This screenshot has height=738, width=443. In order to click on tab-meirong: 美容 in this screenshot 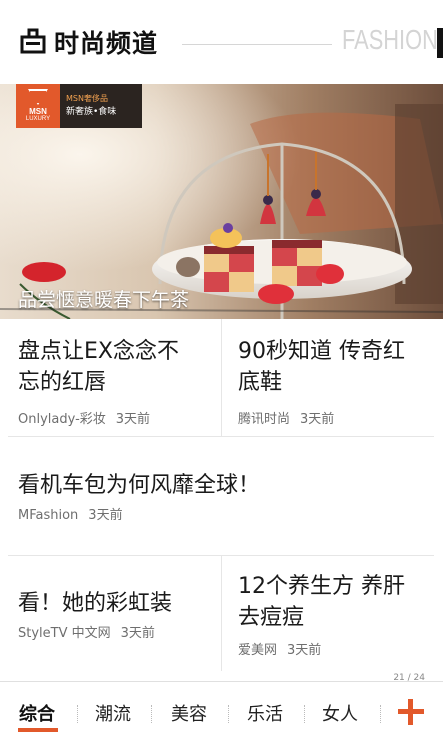, I will do `click(189, 713)`.